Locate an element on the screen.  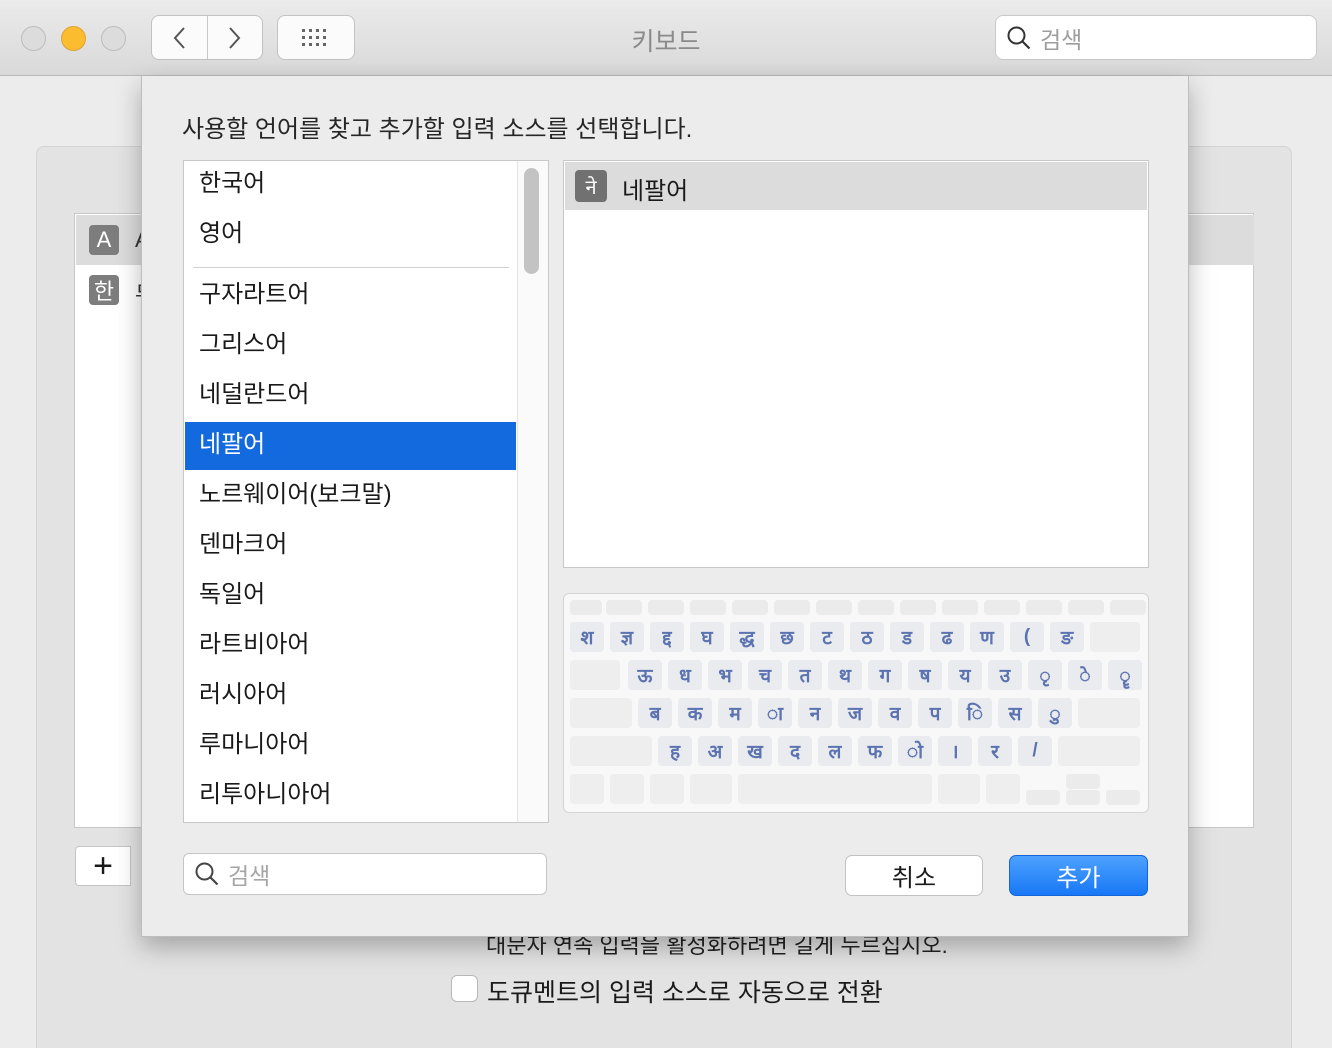
keyboard-key: ॄ is located at coordinates (1125, 675).